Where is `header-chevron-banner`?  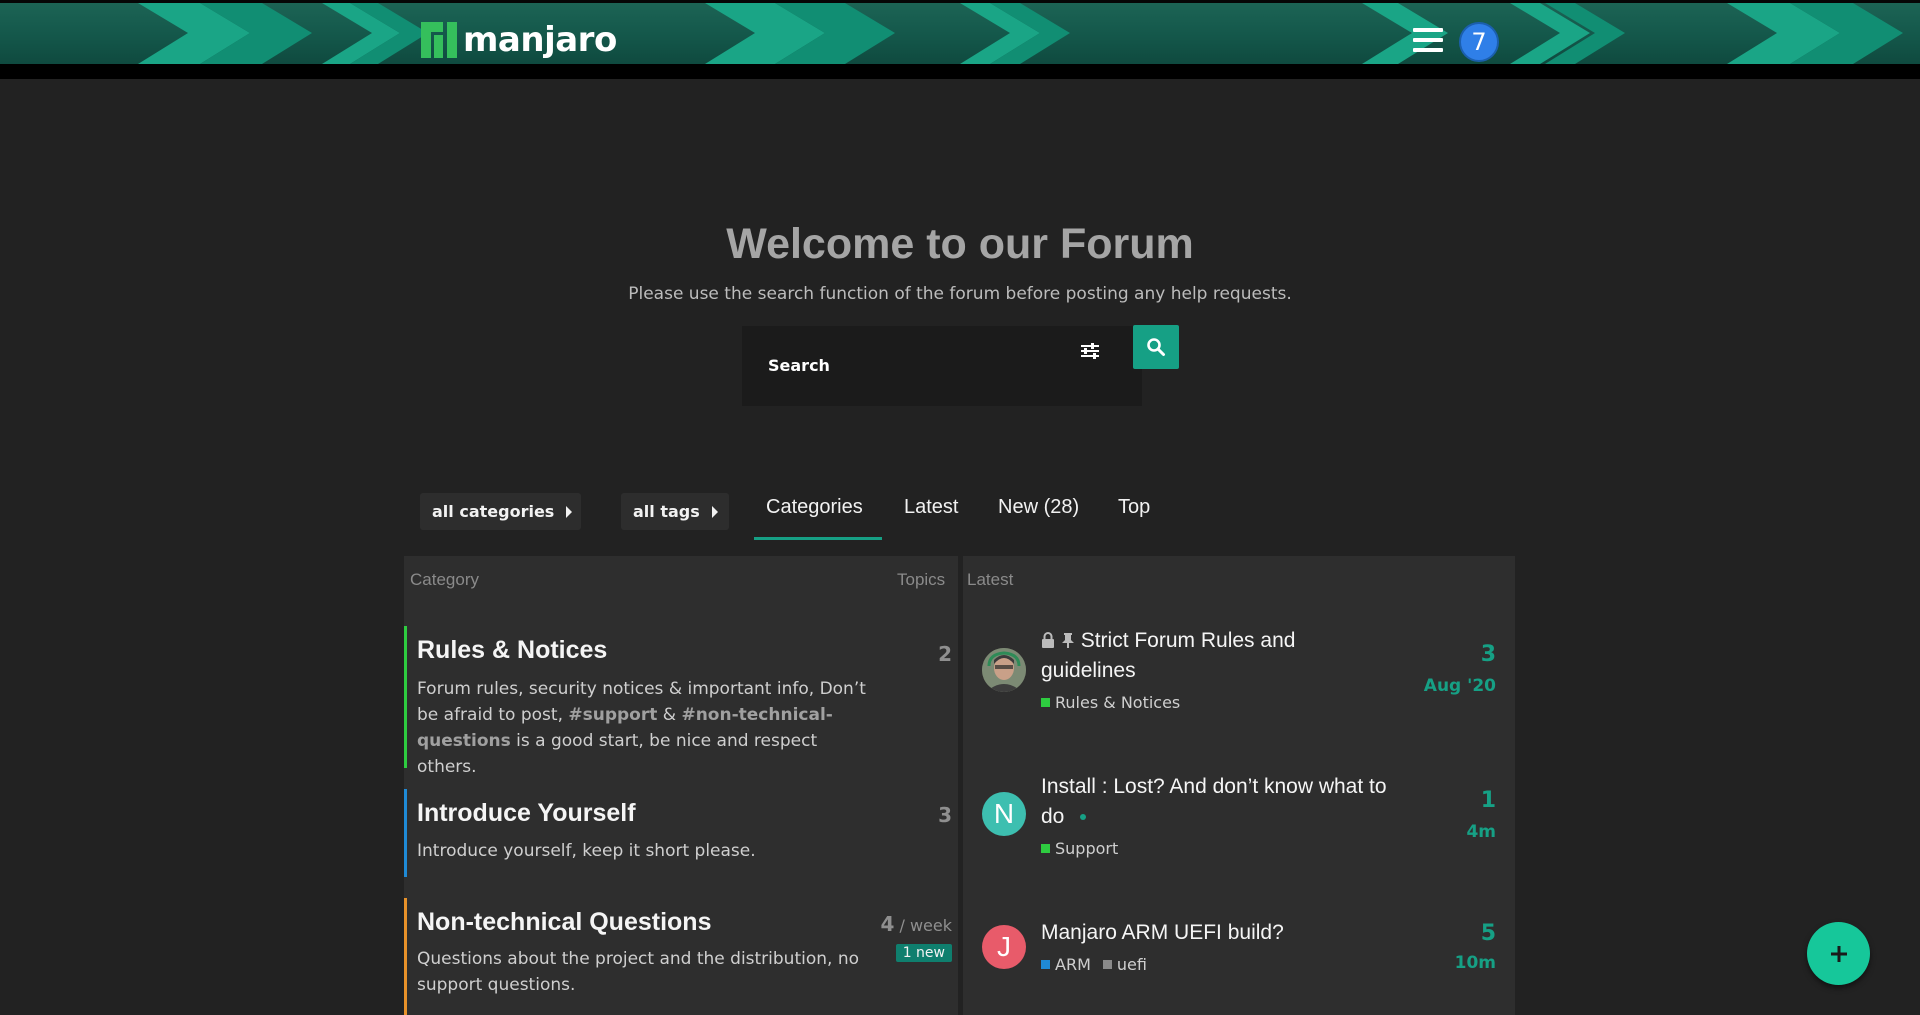 header-chevron-banner is located at coordinates (960, 33).